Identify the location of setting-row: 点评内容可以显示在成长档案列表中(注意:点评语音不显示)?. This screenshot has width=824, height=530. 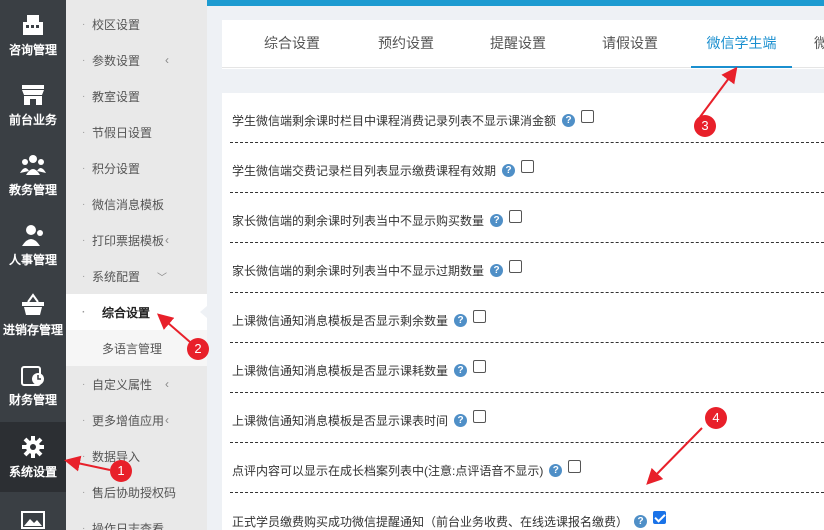
(527, 468).